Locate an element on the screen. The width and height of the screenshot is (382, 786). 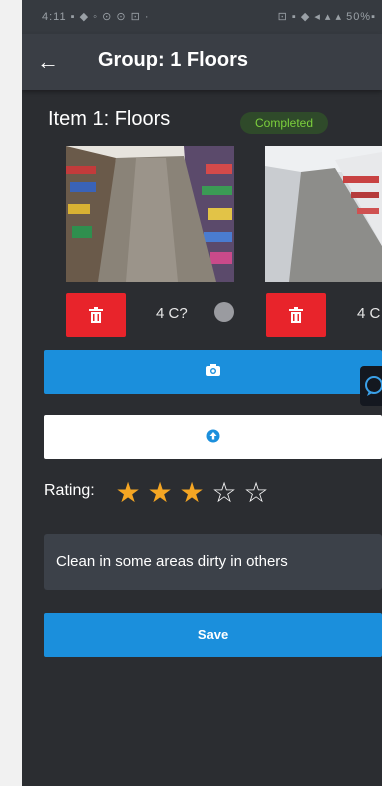
delete-photo-2-button is located at coordinates (296, 315).